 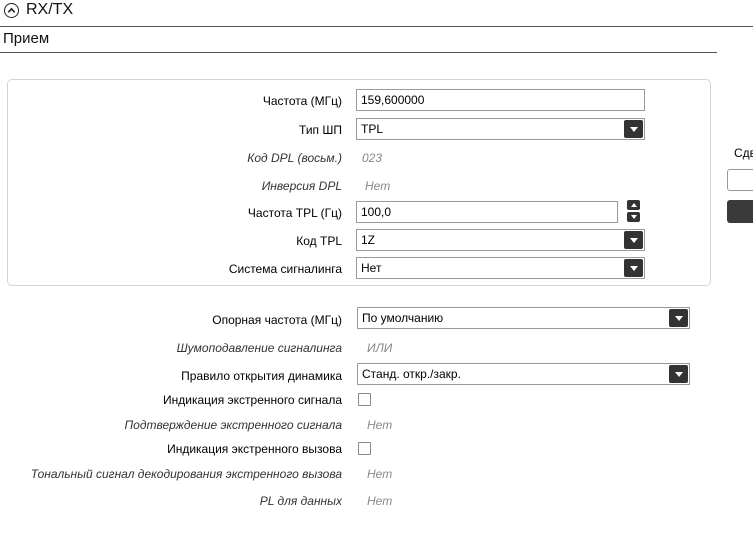 I want to click on signaling-system-value: Нет, so click(x=371, y=268).